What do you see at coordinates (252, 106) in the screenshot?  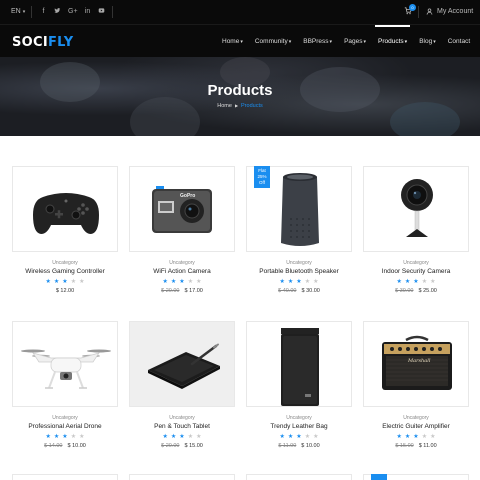 I see `breadcrumb-current: Products` at bounding box center [252, 106].